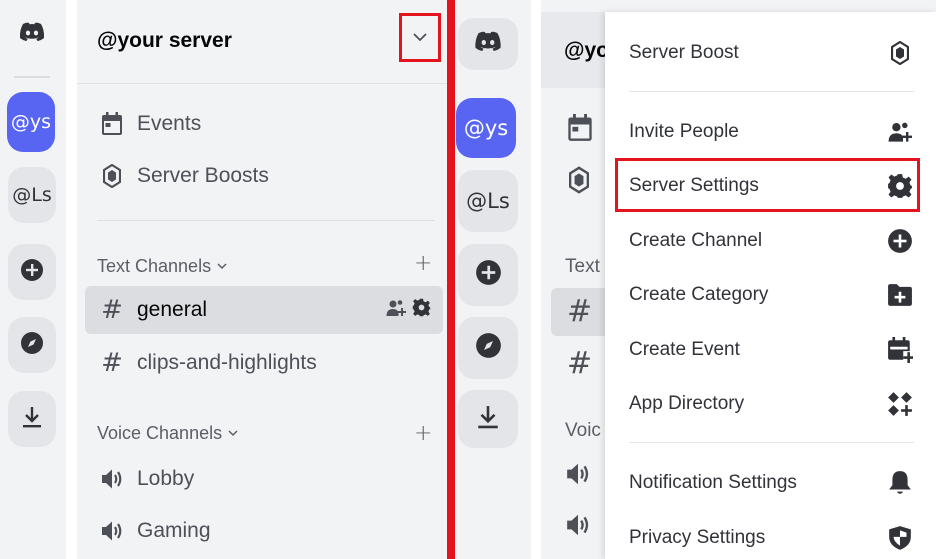 The height and width of the screenshot is (559, 936). I want to click on voice-channel-lobby: Lobby, so click(264, 479).